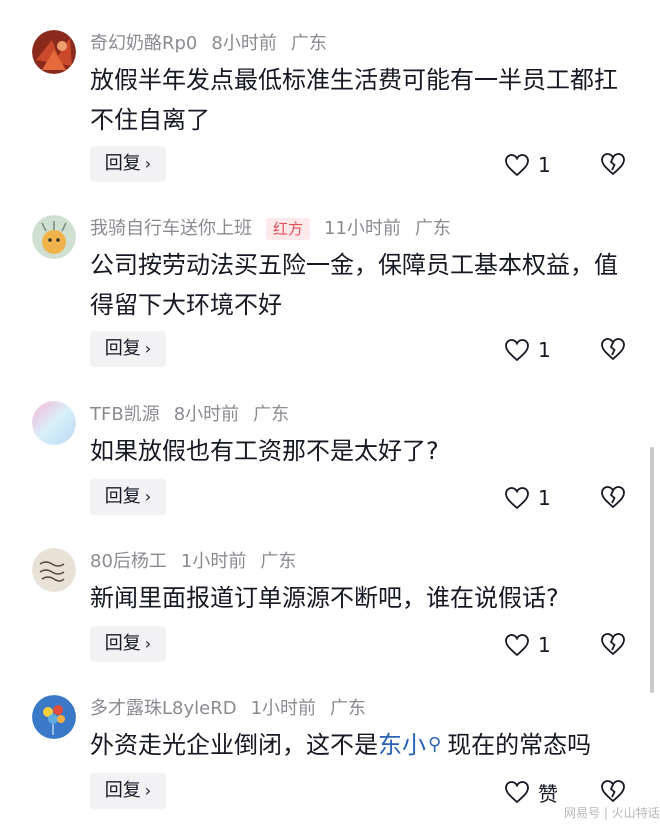  I want to click on user-badge: 红方, so click(288, 229).